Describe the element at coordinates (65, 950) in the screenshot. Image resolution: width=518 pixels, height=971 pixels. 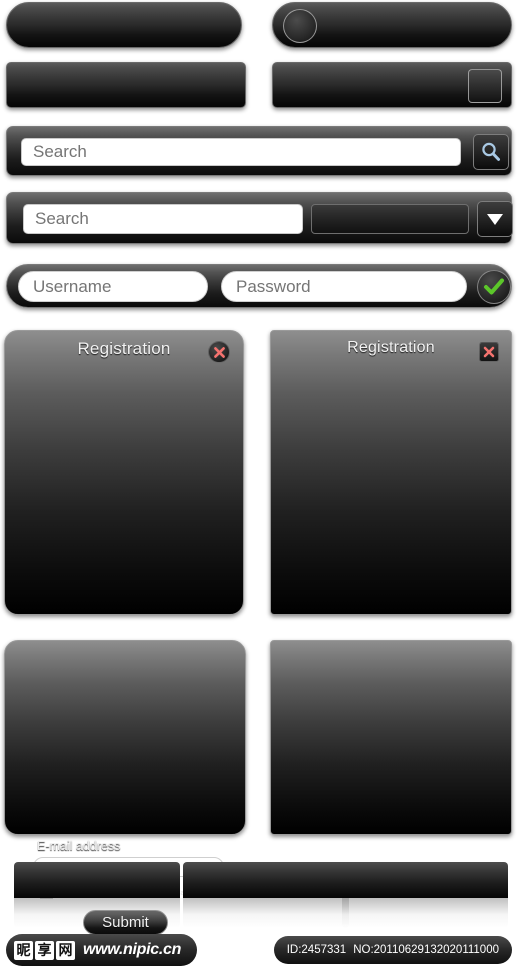
I see `watermark-char-3: 网` at that location.